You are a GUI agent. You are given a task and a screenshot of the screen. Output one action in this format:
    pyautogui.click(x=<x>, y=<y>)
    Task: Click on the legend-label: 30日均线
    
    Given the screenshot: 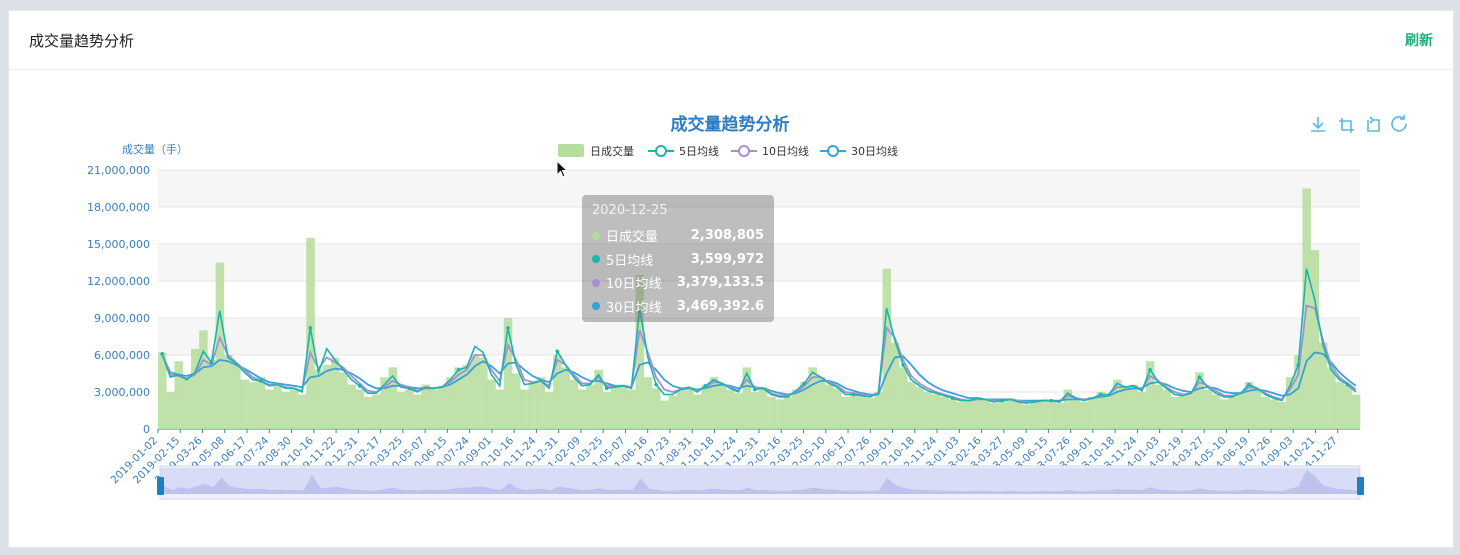 What is the action you would take?
    pyautogui.click(x=874, y=151)
    